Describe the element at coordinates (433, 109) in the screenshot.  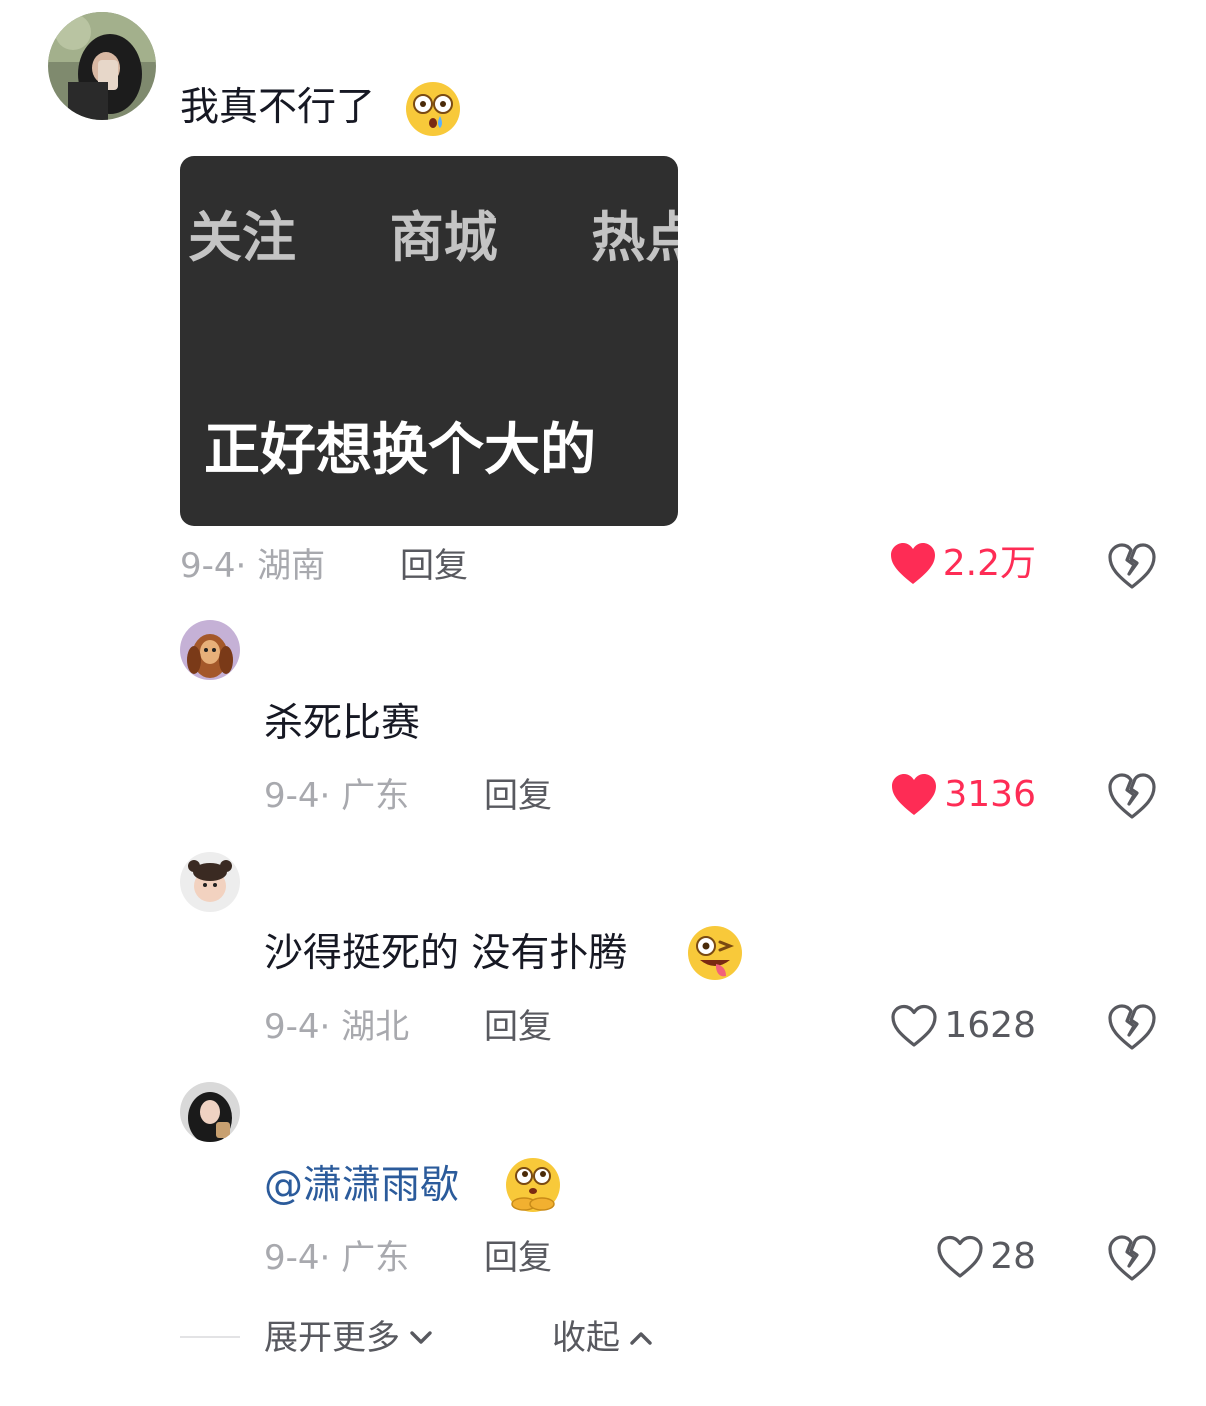
I see `flushed-face-emoji-icon` at that location.